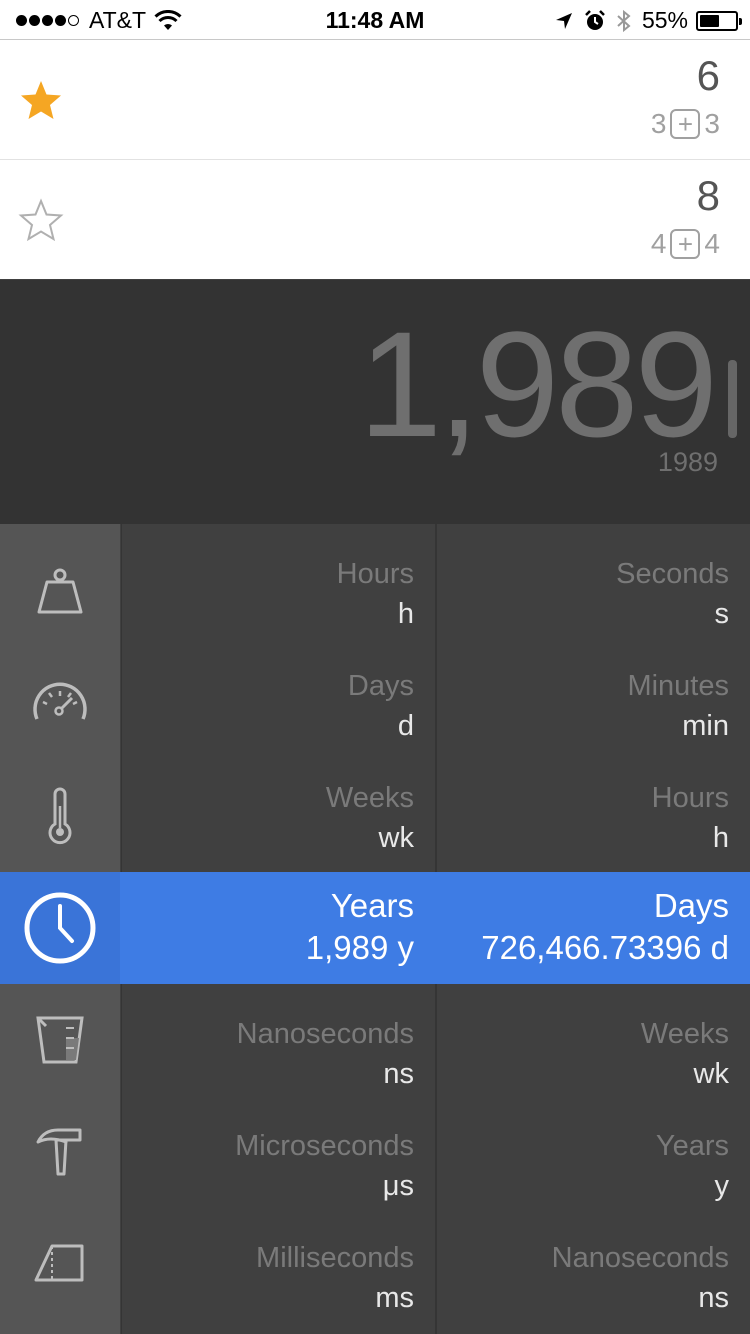  I want to click on speedometer-icon, so click(60, 704).